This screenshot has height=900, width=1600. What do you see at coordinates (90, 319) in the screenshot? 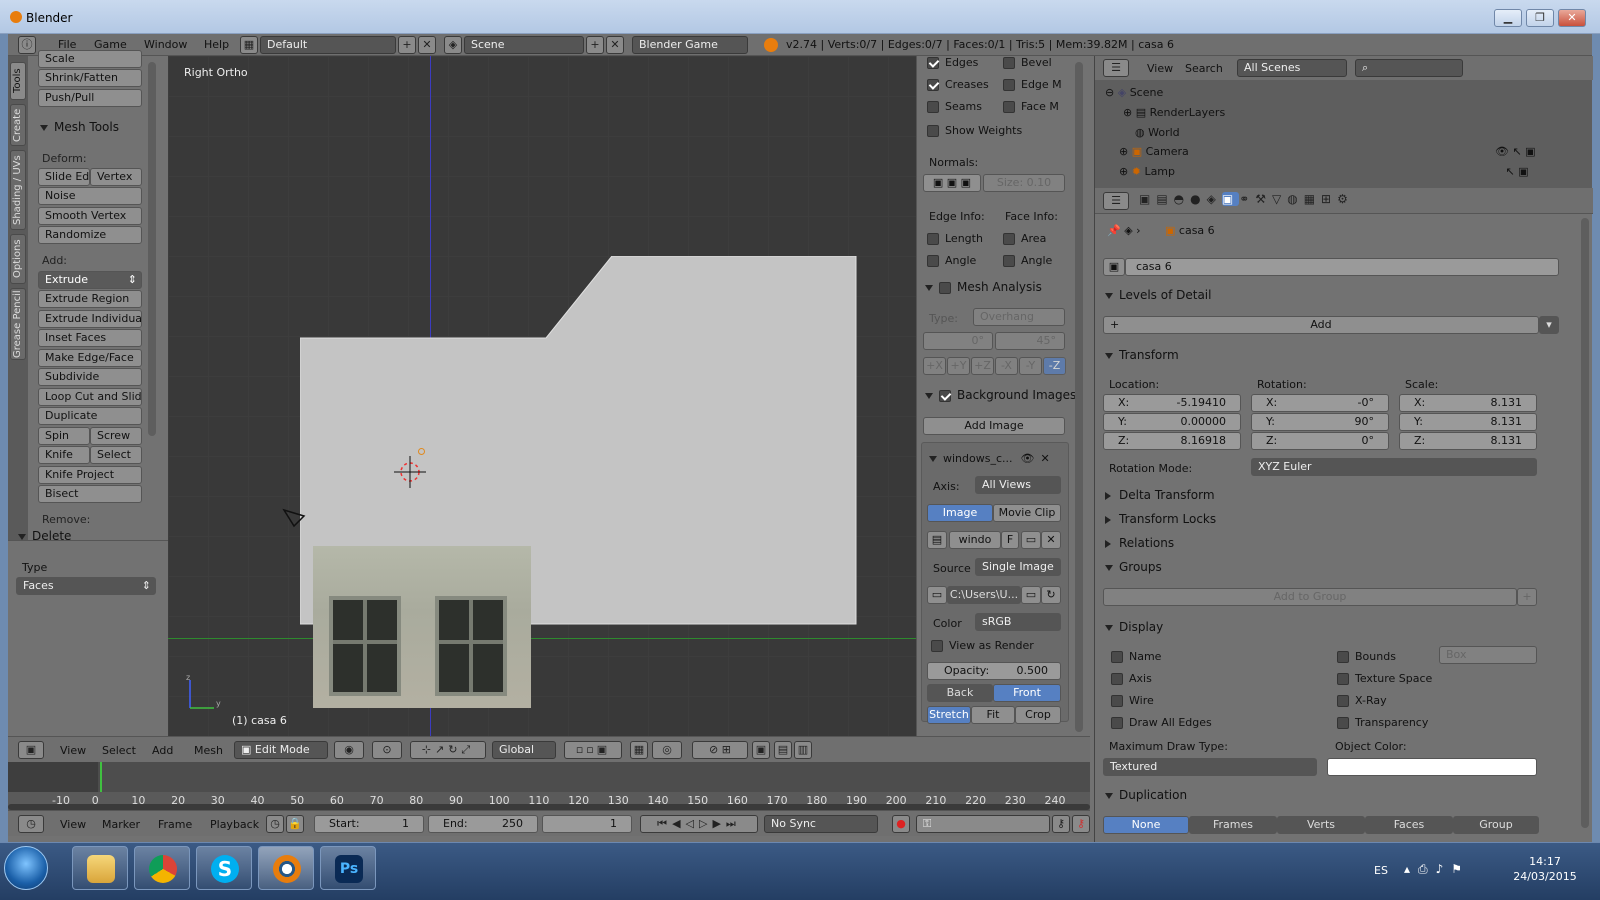
I see `extrude-individual-button: Extrude Individual` at bounding box center [90, 319].